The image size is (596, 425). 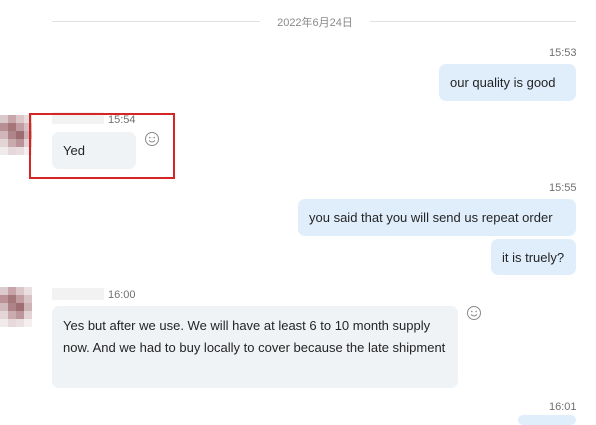 I want to click on message-time: 15:53, so click(x=563, y=53).